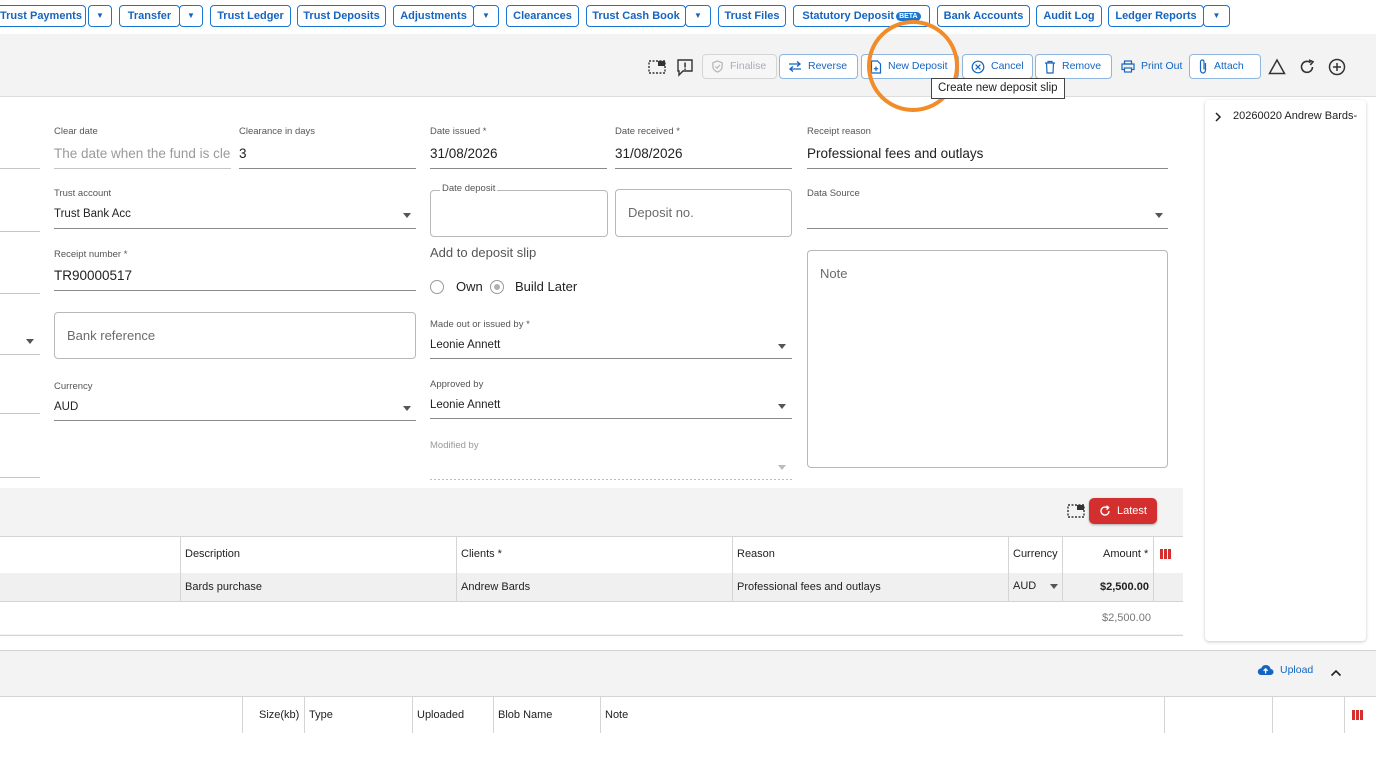 The width and height of the screenshot is (1376, 758). What do you see at coordinates (212, 554) in the screenshot?
I see `col-description: Description` at bounding box center [212, 554].